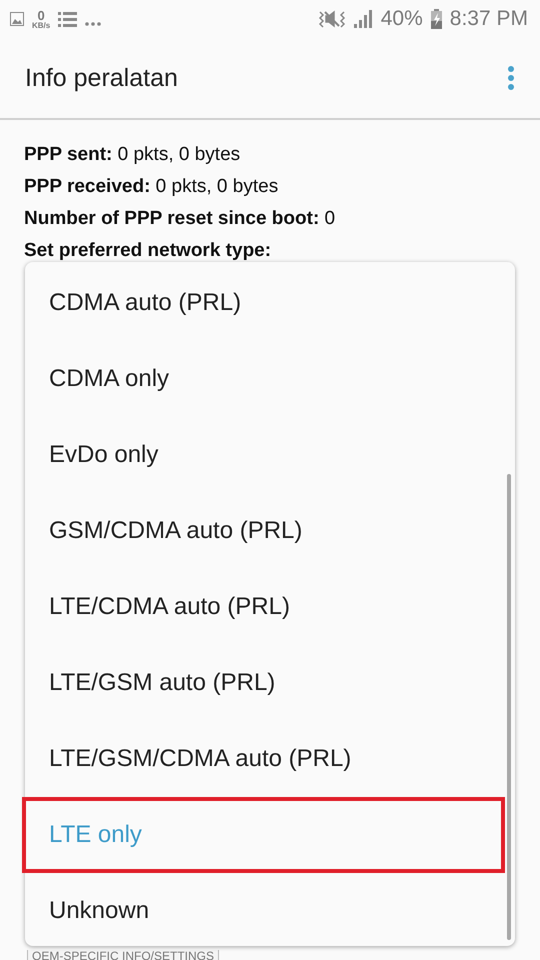 This screenshot has width=540, height=960. What do you see at coordinates (263, 303) in the screenshot?
I see `network-type-option: CDMA auto (PRL)` at bounding box center [263, 303].